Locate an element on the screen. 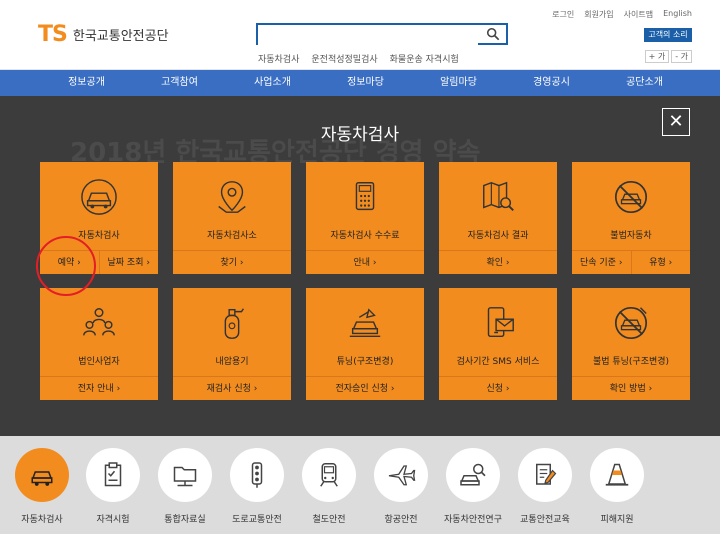 The height and width of the screenshot is (534, 720). e-approval-apply-link: 전자승인 신청 › is located at coordinates (365, 388).